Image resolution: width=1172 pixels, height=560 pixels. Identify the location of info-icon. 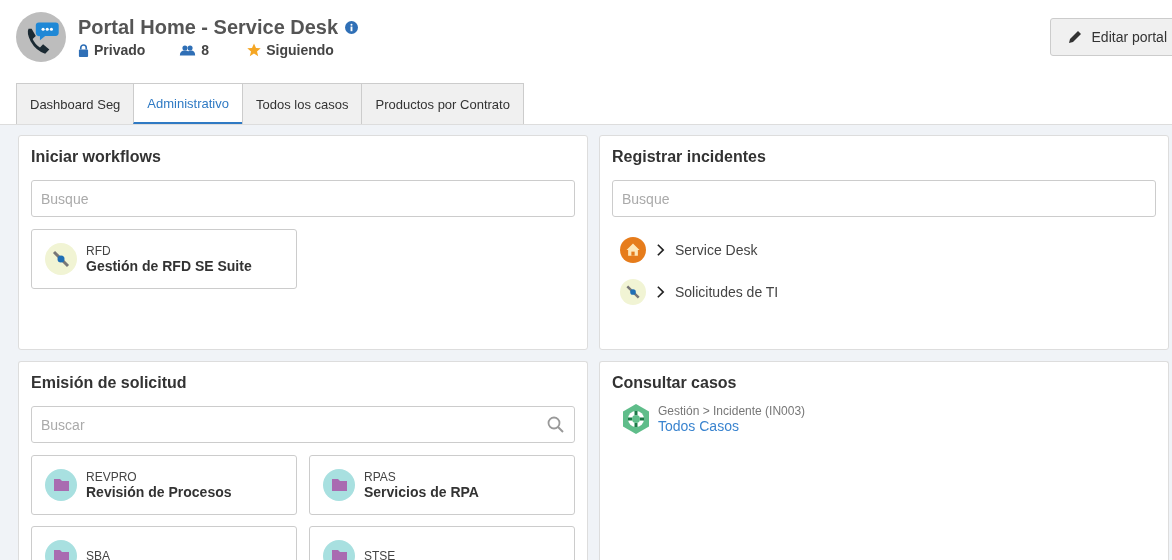
(352, 27).